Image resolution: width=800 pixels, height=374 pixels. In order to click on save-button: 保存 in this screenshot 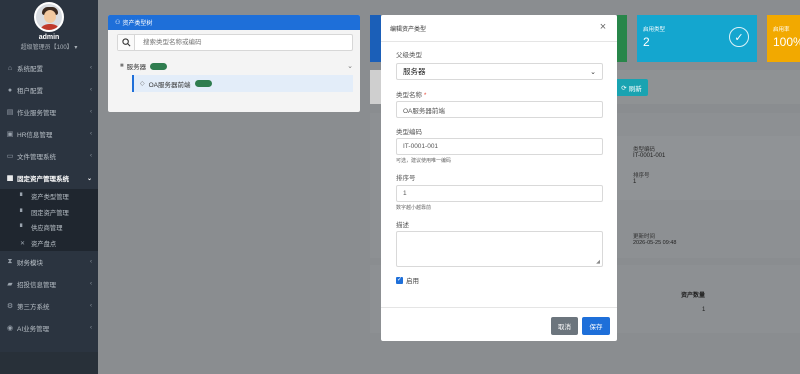, I will do `click(596, 326)`.